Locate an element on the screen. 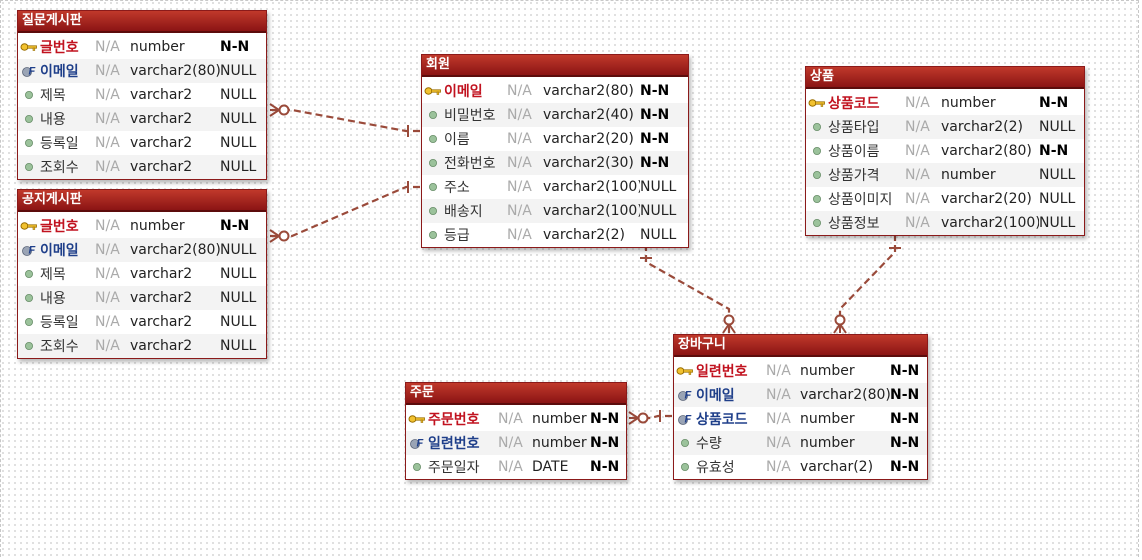  column-row: 등급 N/A varchar2(2) NULL is located at coordinates (555, 235).